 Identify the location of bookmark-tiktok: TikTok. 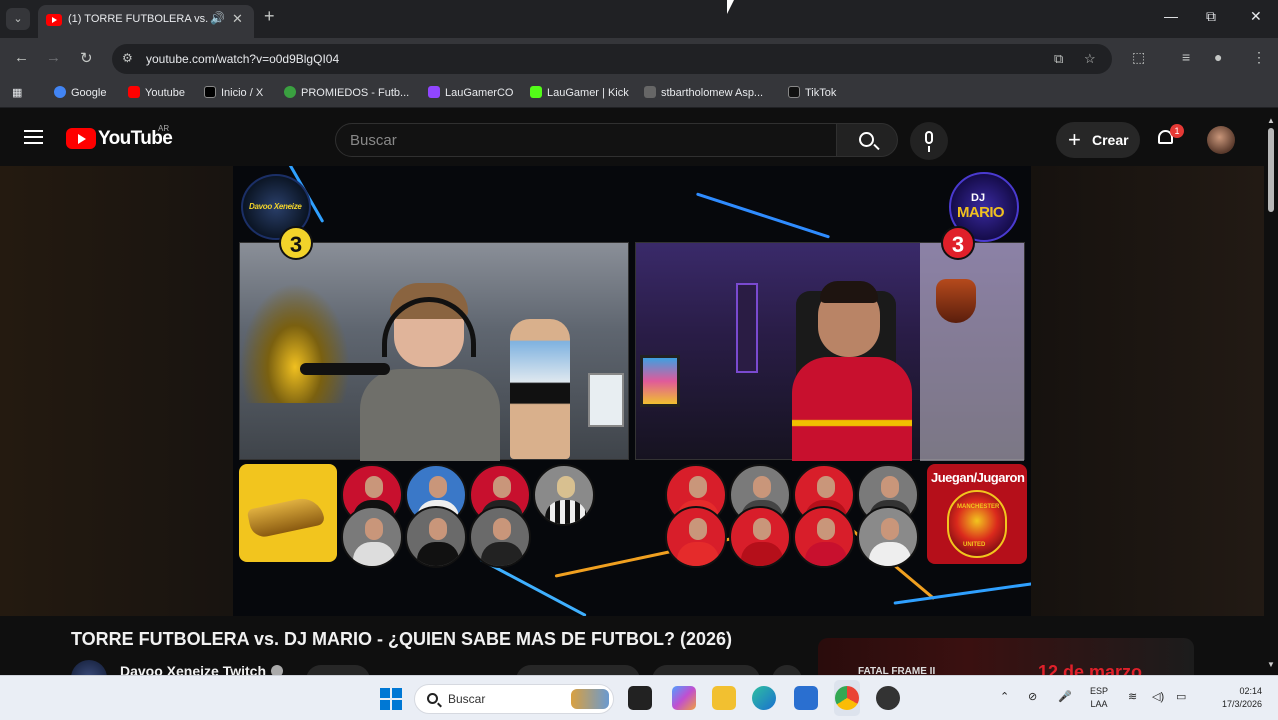
(812, 92).